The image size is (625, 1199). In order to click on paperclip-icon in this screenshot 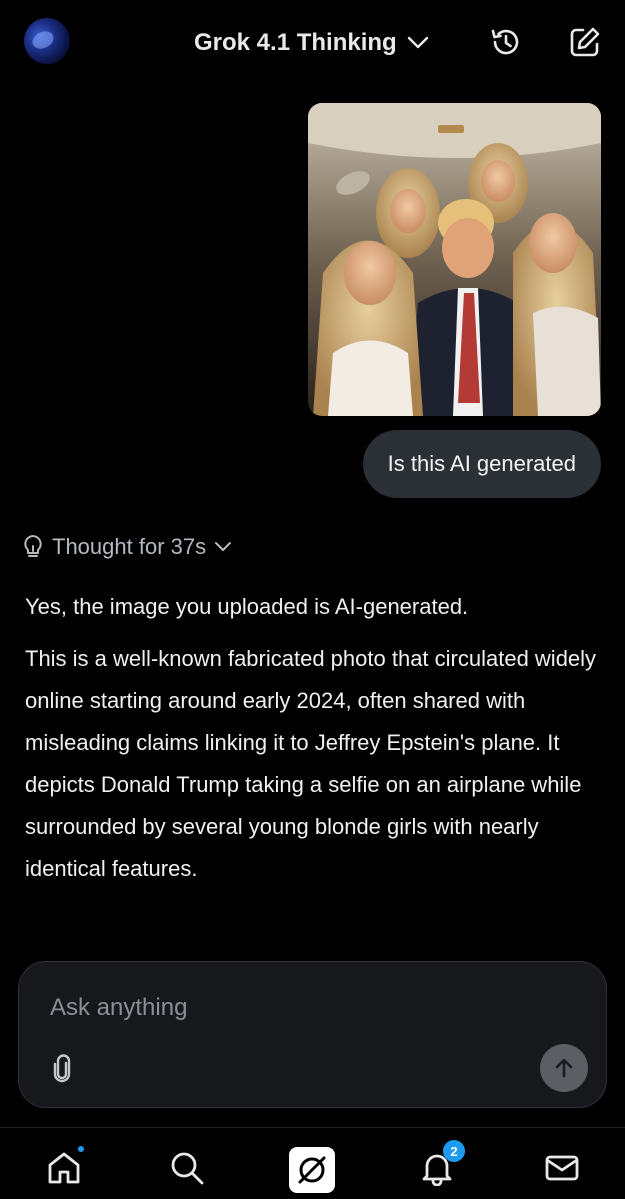, I will do `click(62, 1068)`.